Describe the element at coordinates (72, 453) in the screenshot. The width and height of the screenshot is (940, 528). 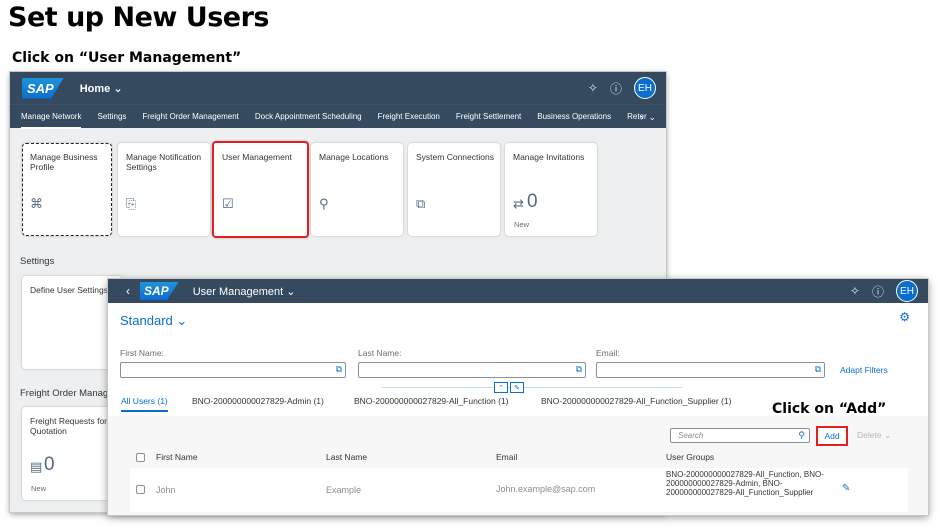
I see `tile-freight-requests-for-quotation: Freight Requests for Quotation ▤ 0 New` at that location.